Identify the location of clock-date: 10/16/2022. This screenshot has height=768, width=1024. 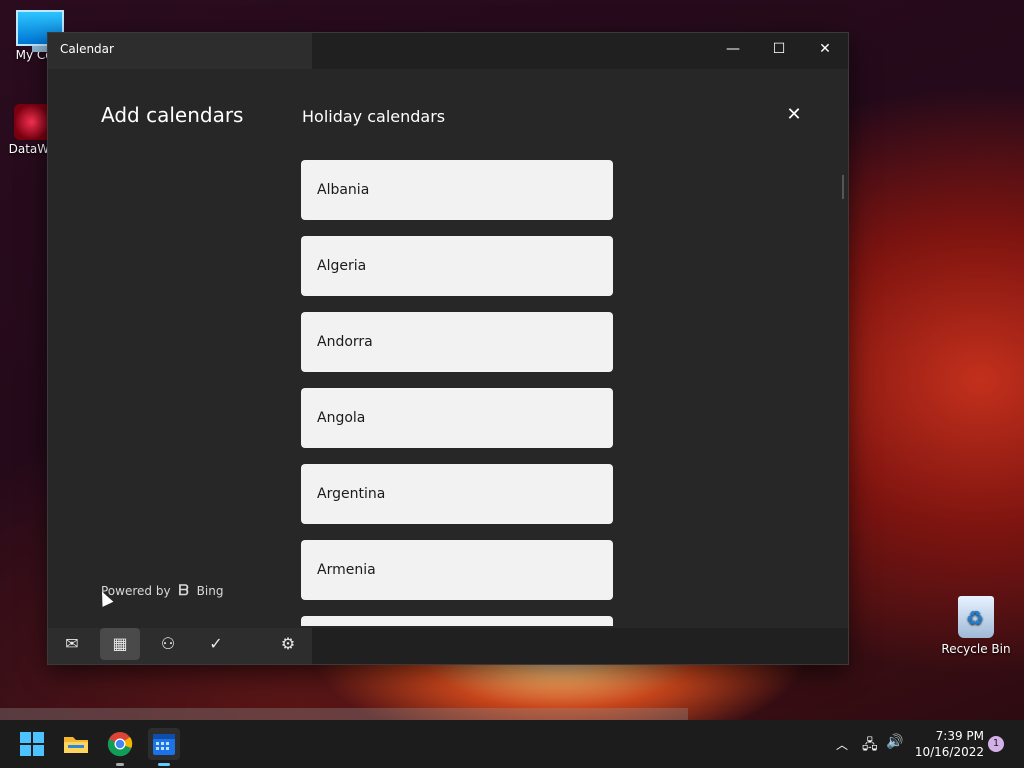
(949, 752).